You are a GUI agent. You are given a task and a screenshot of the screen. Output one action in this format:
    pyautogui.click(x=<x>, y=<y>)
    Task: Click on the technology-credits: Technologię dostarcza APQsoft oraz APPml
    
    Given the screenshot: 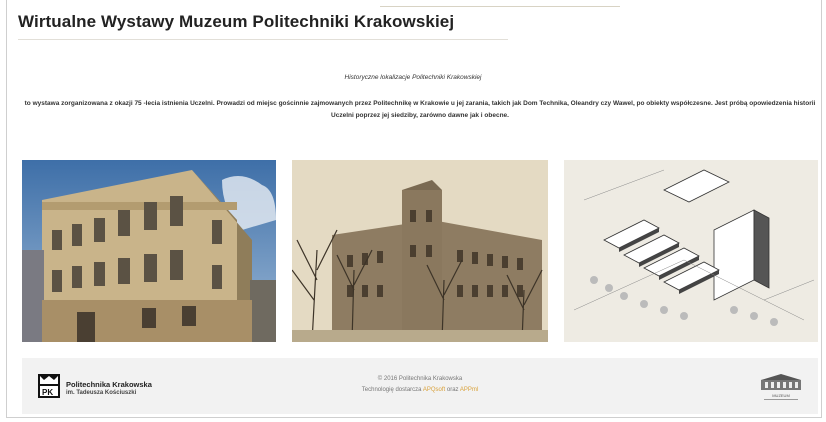 What is the action you would take?
    pyautogui.click(x=420, y=390)
    